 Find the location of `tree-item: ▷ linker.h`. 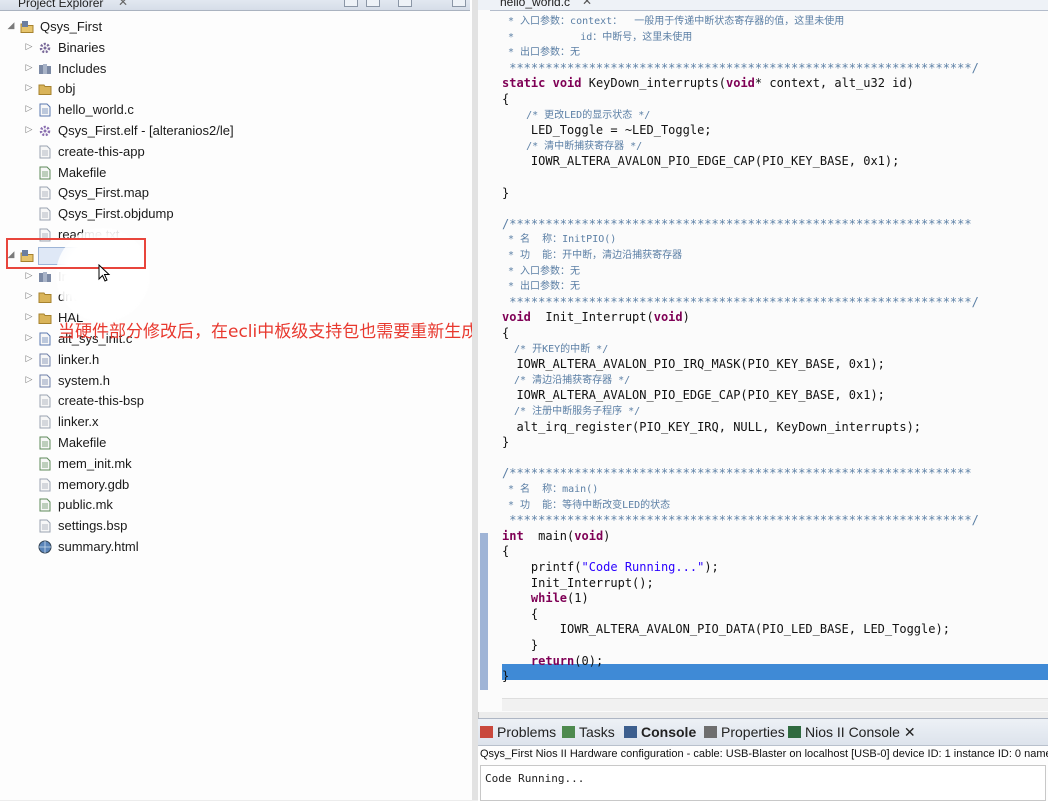

tree-item: ▷ linker.h is located at coordinates (235, 360).